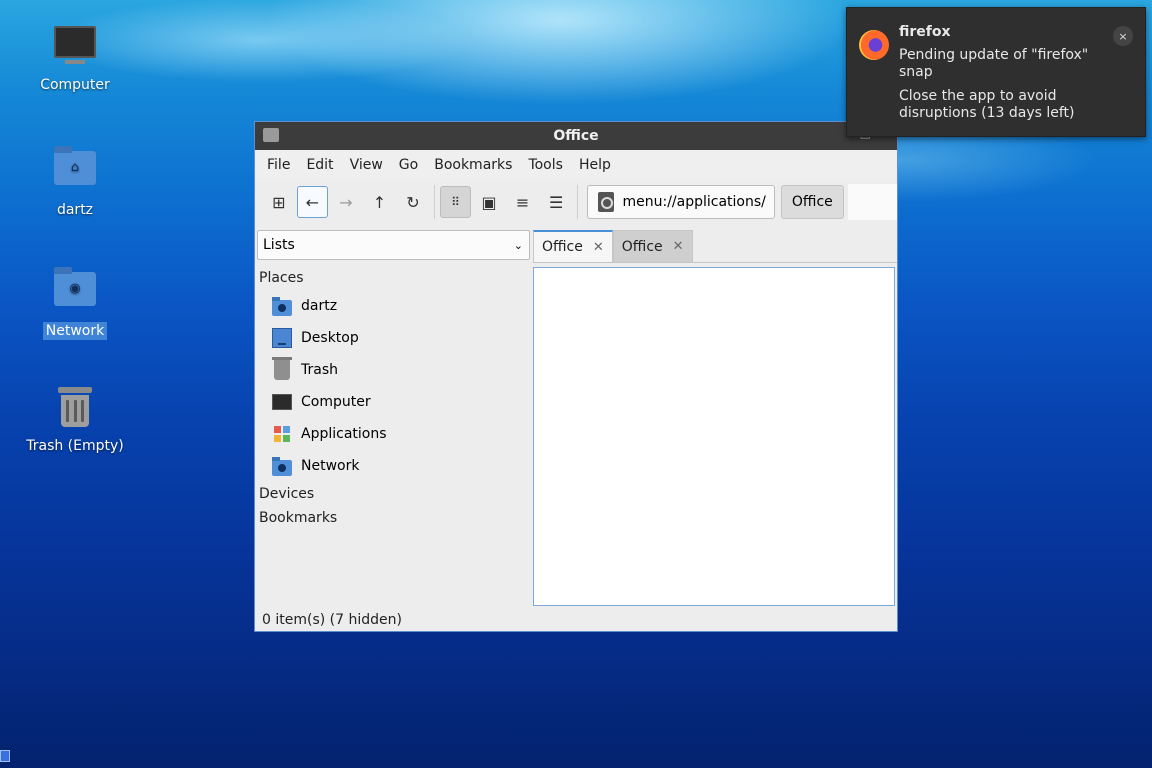 The image size is (1152, 768). Describe the element at coordinates (392, 338) in the screenshot. I see `sidebar-item-desktop: Desktop` at that location.